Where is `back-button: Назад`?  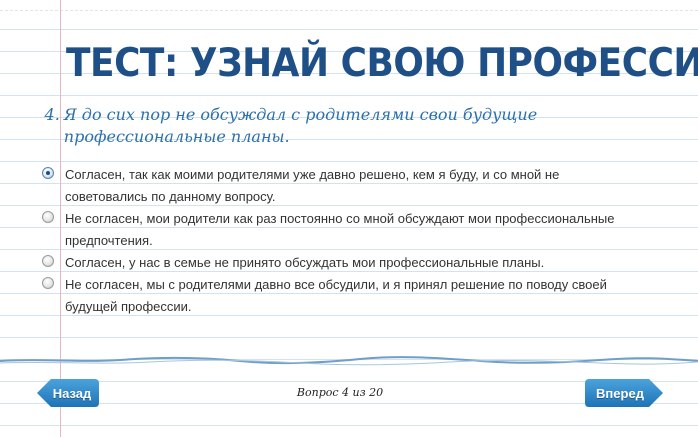
back-button: Назад is located at coordinates (68, 393).